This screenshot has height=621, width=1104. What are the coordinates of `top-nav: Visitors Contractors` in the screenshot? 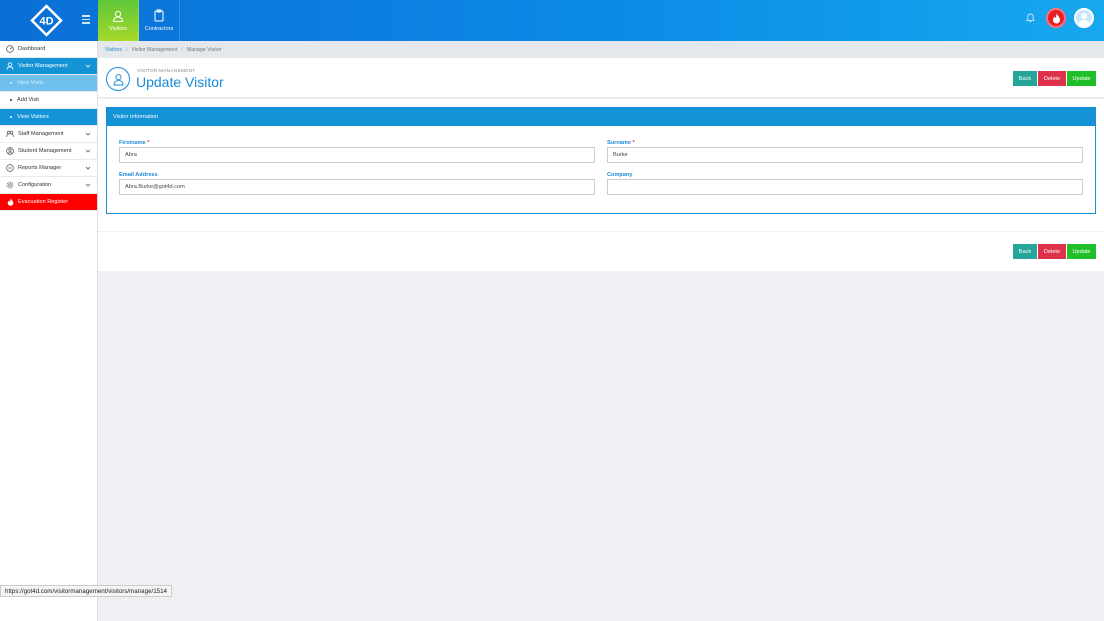 It's located at (139, 20).